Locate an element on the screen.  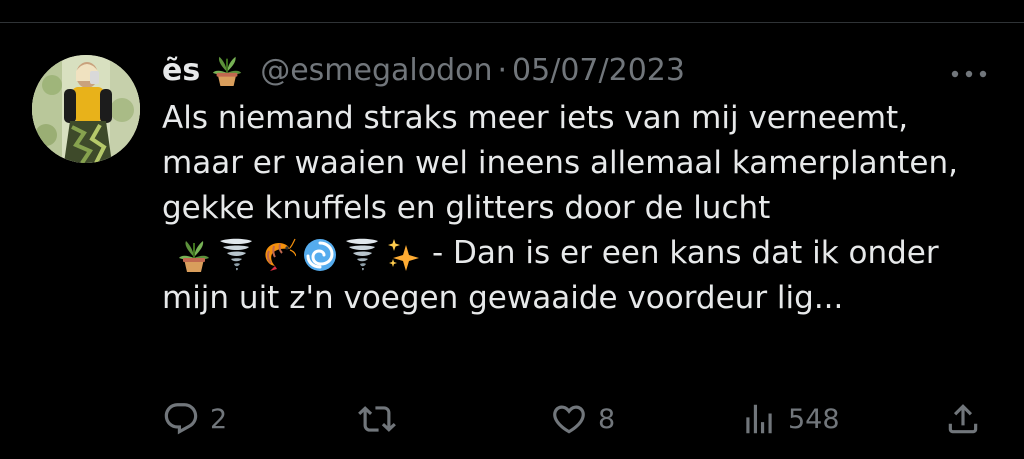
views-icon is located at coordinates (759, 419).